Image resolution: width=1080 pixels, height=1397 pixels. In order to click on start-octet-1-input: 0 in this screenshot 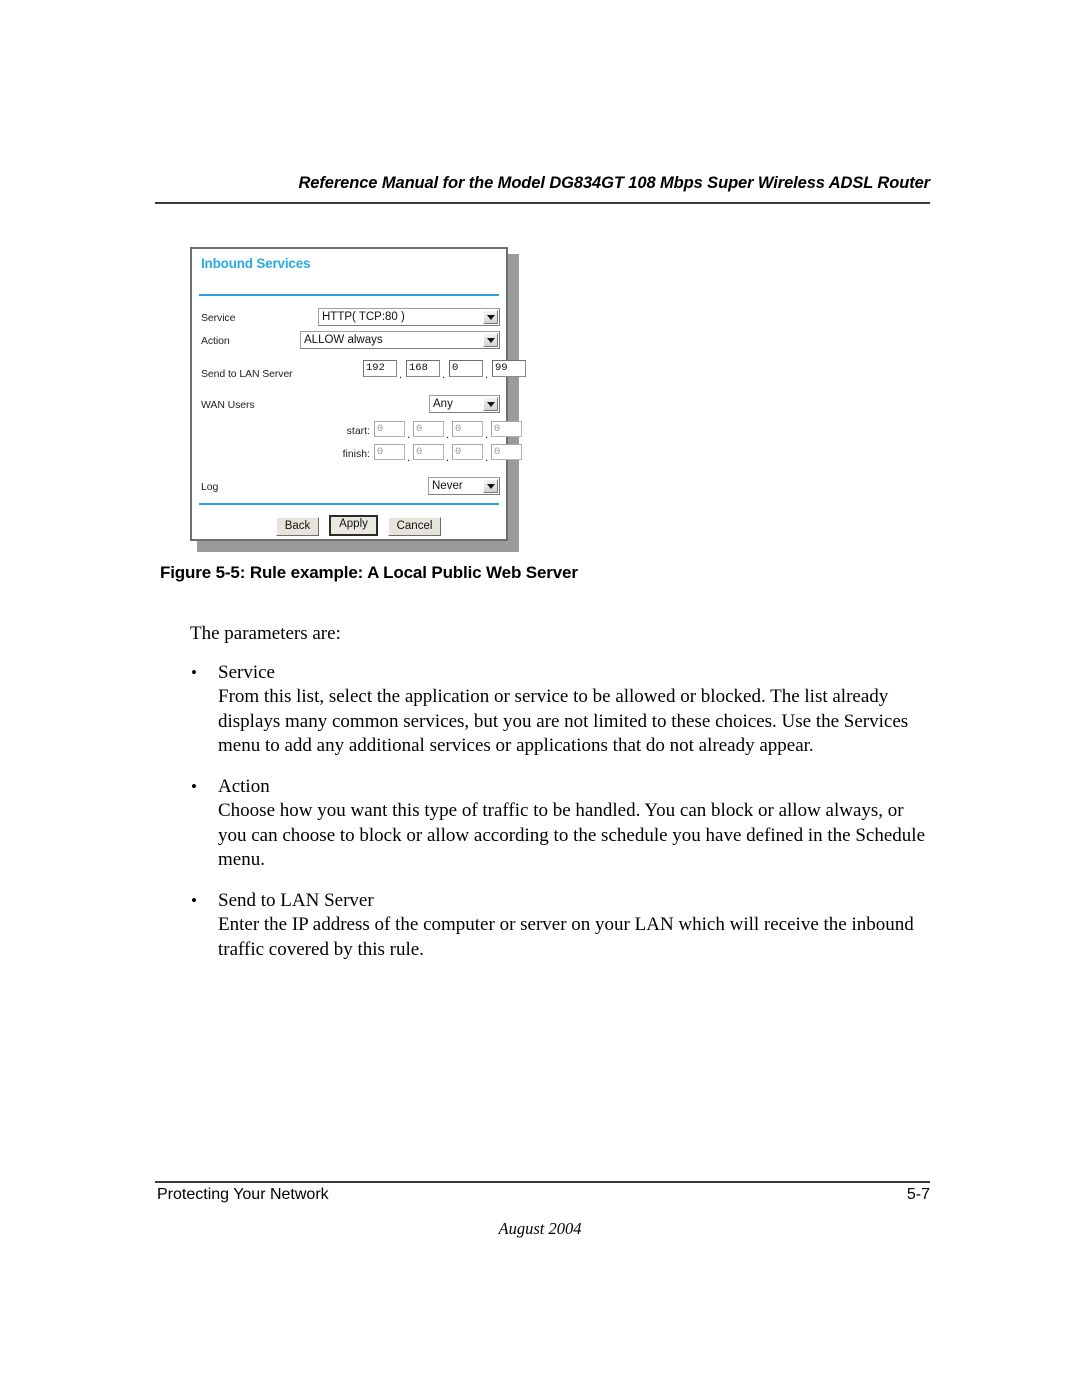, I will do `click(389, 429)`.